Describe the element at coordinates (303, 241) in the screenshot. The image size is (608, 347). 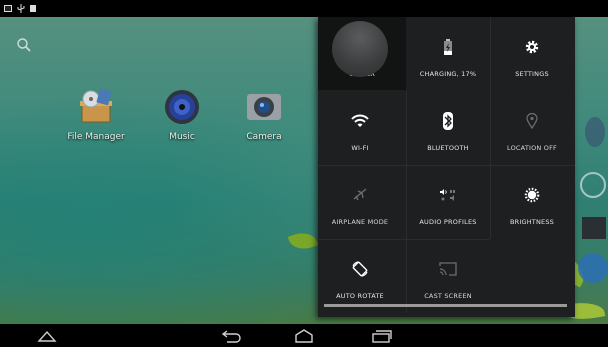
I see `wallpaper-leaf` at that location.